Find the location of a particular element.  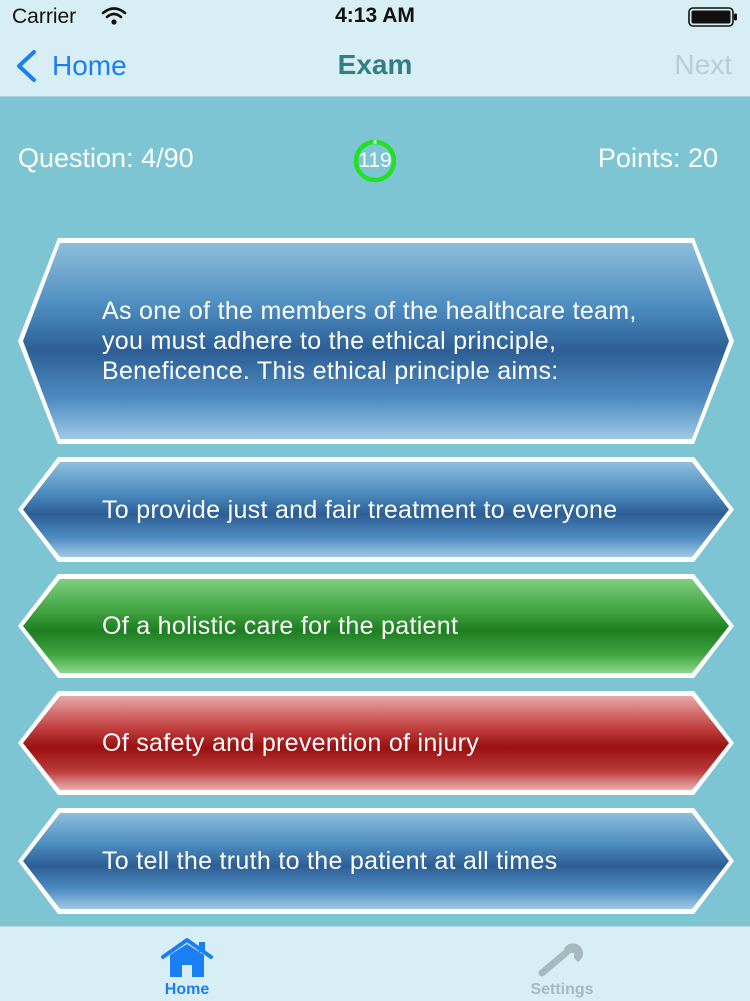

page-title: Exam is located at coordinates (375, 64).